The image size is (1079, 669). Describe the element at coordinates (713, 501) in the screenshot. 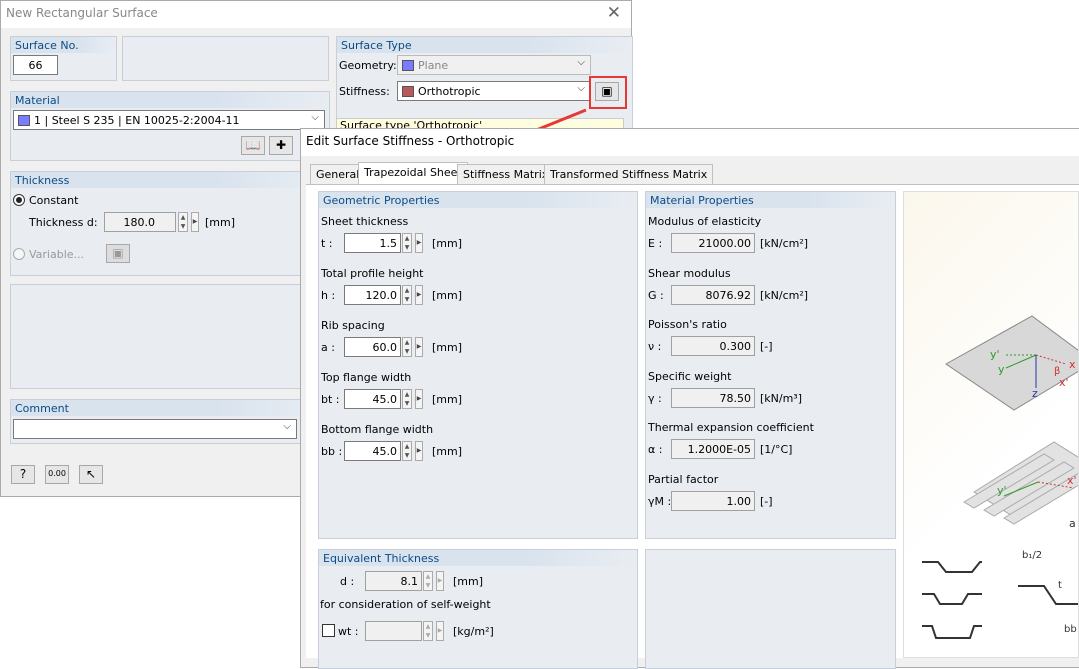

I see `material-row-input: 1.00` at that location.